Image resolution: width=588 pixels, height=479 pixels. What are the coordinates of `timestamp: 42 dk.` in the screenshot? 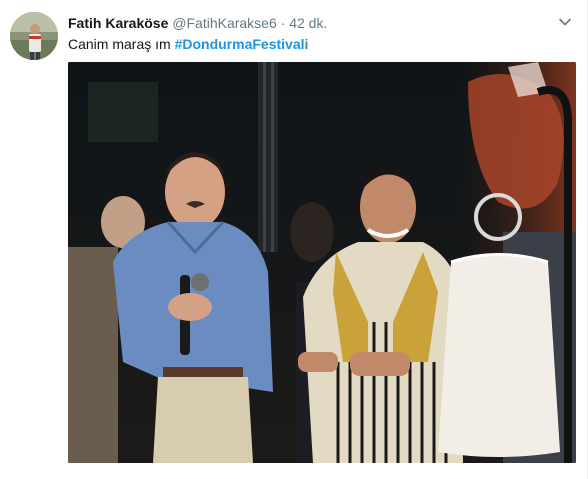 It's located at (308, 23).